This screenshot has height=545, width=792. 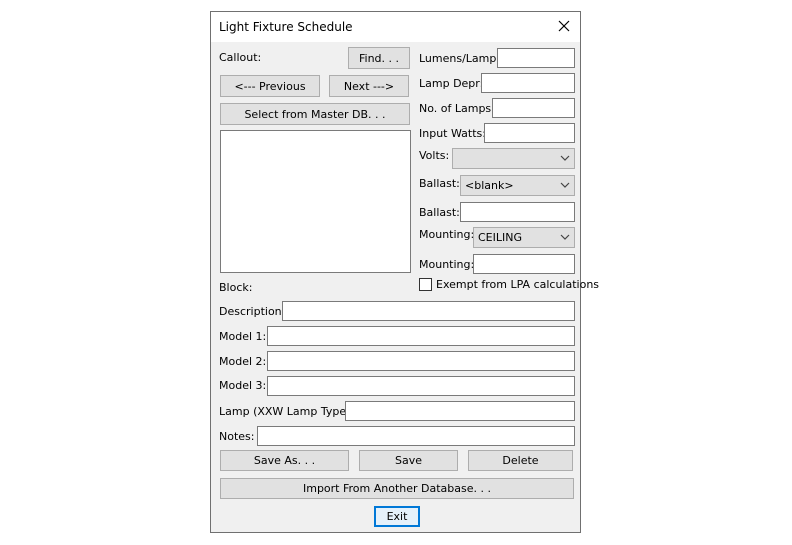 I want to click on mounting-combo: CEILING, so click(x=524, y=237).